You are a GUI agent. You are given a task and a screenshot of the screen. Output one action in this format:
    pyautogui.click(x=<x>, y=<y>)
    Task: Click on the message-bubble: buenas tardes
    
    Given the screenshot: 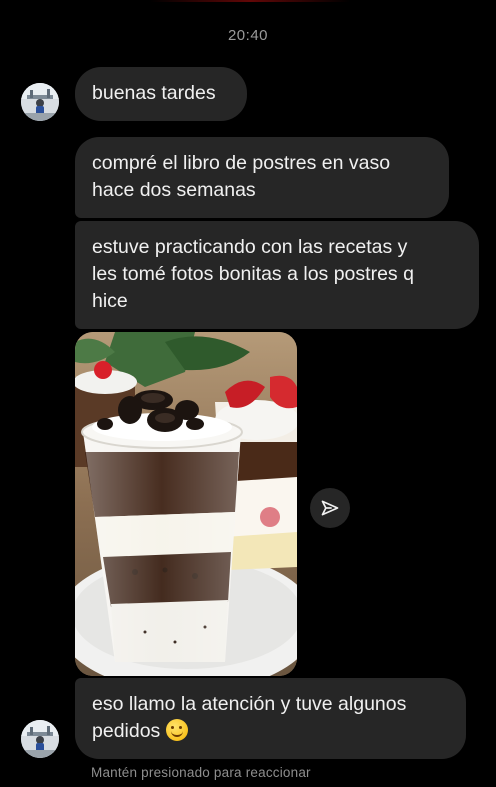 What is the action you would take?
    pyautogui.click(x=161, y=94)
    